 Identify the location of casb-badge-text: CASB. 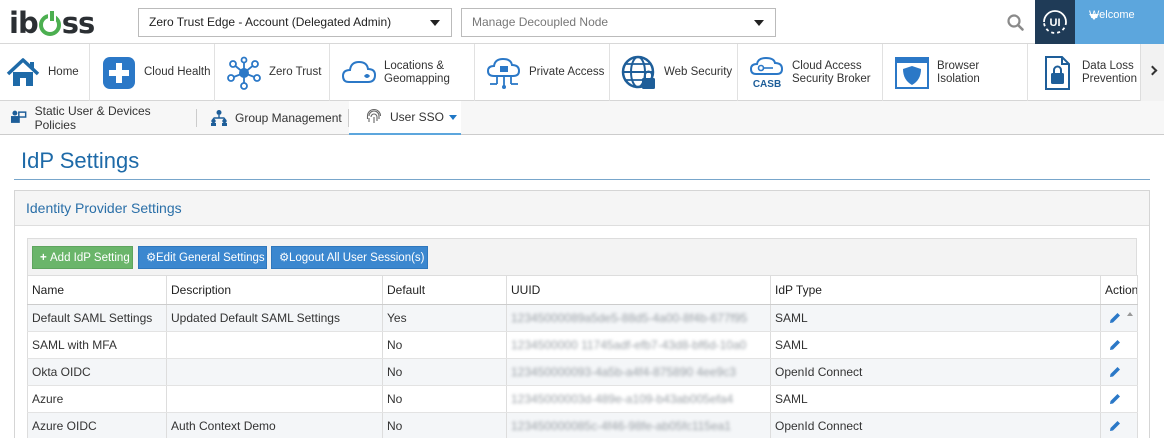
(767, 84).